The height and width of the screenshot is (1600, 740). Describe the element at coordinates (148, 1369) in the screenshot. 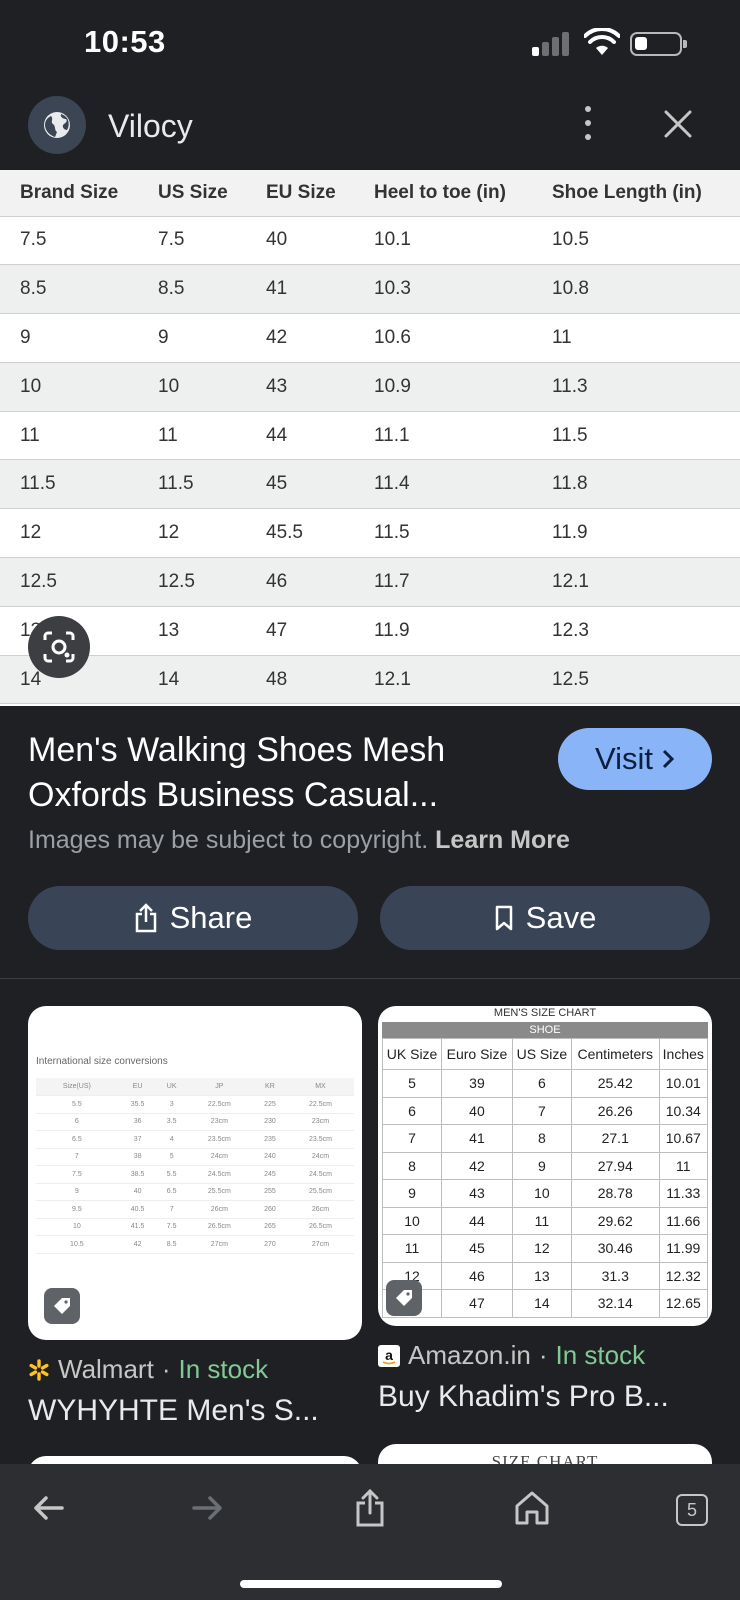

I see `result-source: Walmart · In stock` at that location.